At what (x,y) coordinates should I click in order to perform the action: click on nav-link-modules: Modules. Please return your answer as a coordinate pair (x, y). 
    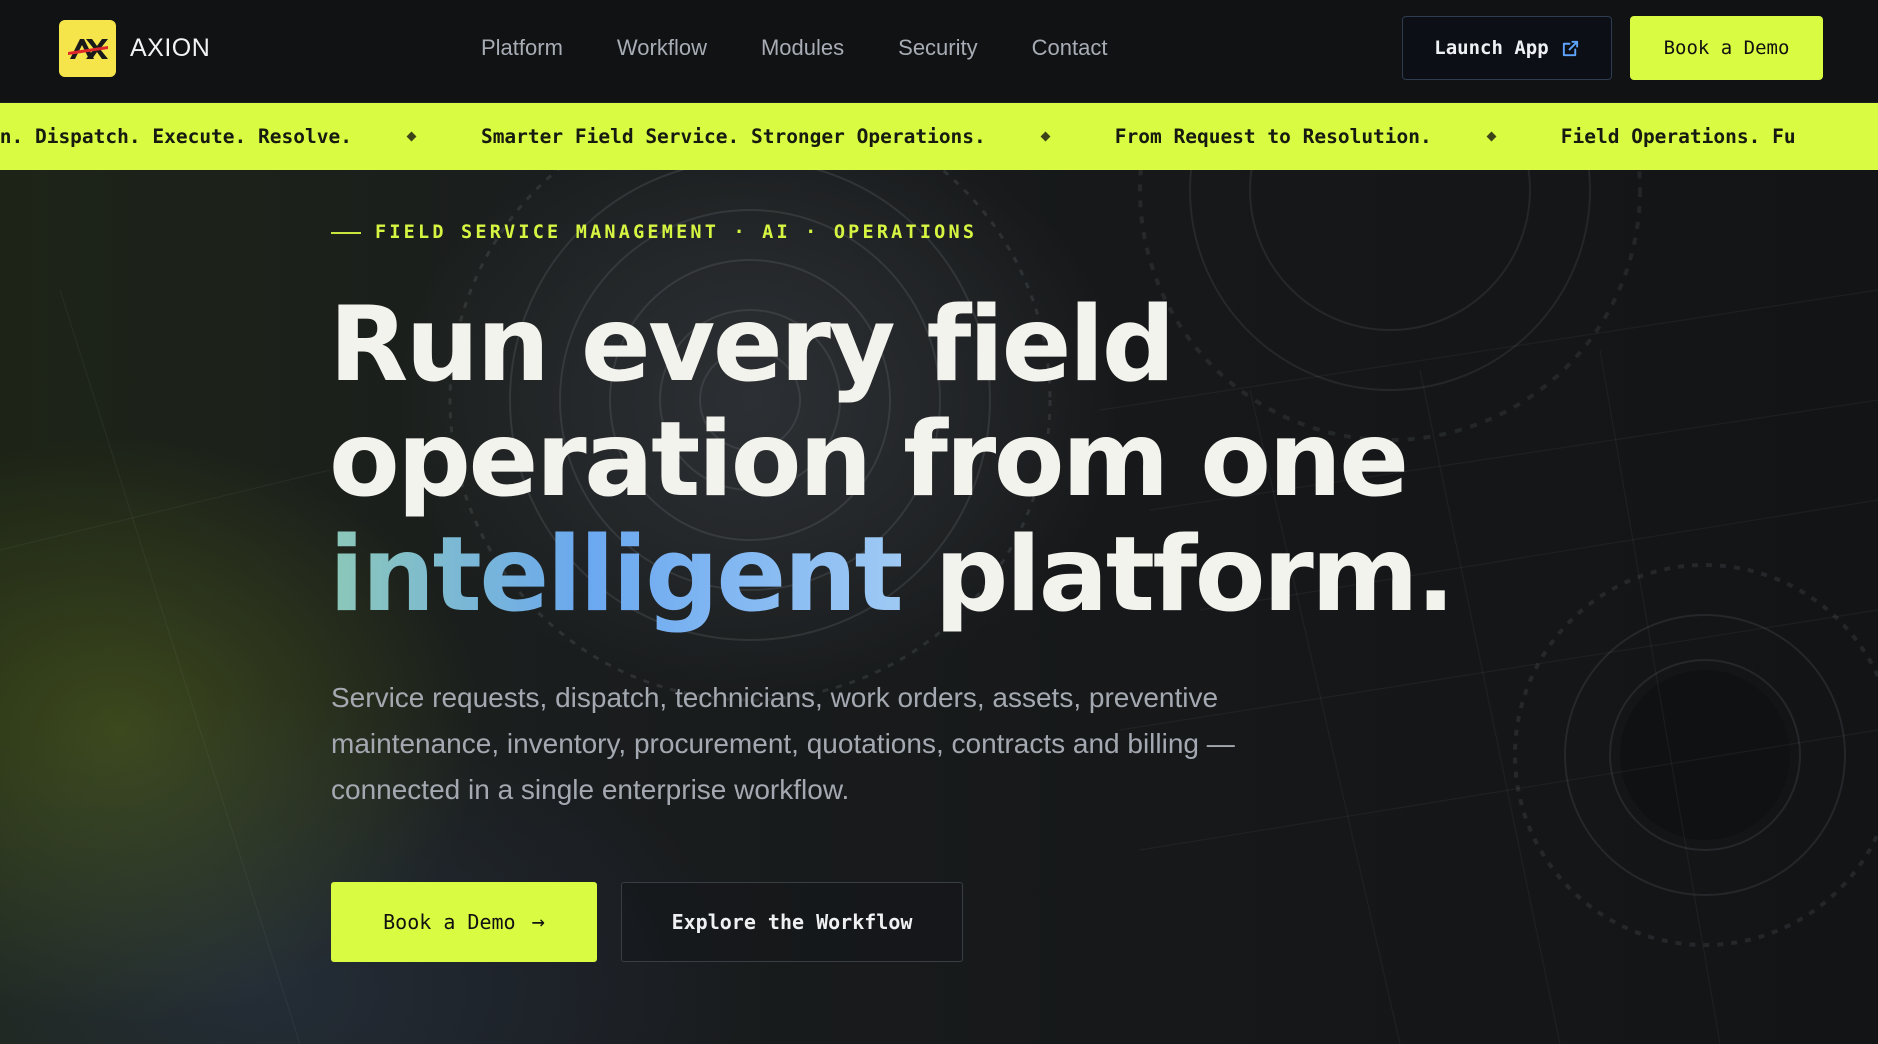
    Looking at the image, I should click on (802, 48).